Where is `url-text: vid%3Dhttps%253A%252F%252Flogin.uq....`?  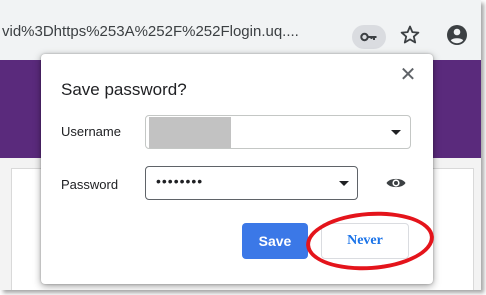
url-text: vid%3Dhttps%253A%252F%252Flogin.uq.... is located at coordinates (150, 31).